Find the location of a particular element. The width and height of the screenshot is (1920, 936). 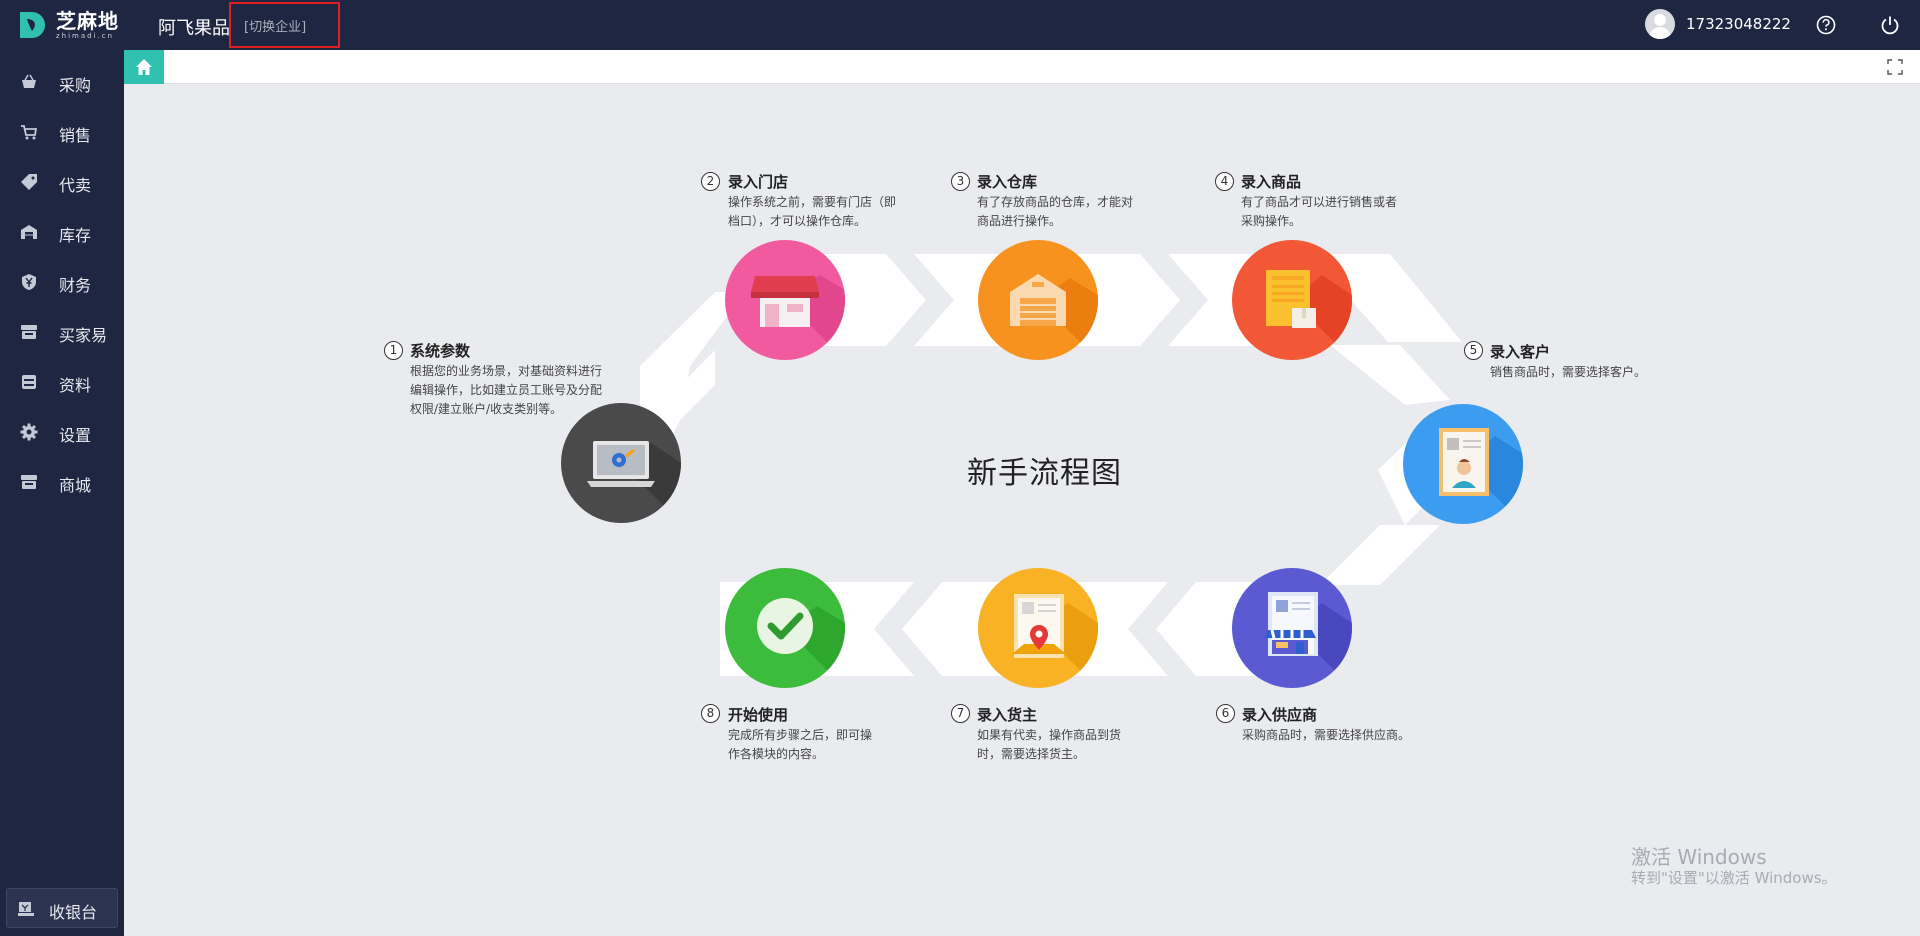

sidebar-item-label: 买家易 is located at coordinates (83, 335).